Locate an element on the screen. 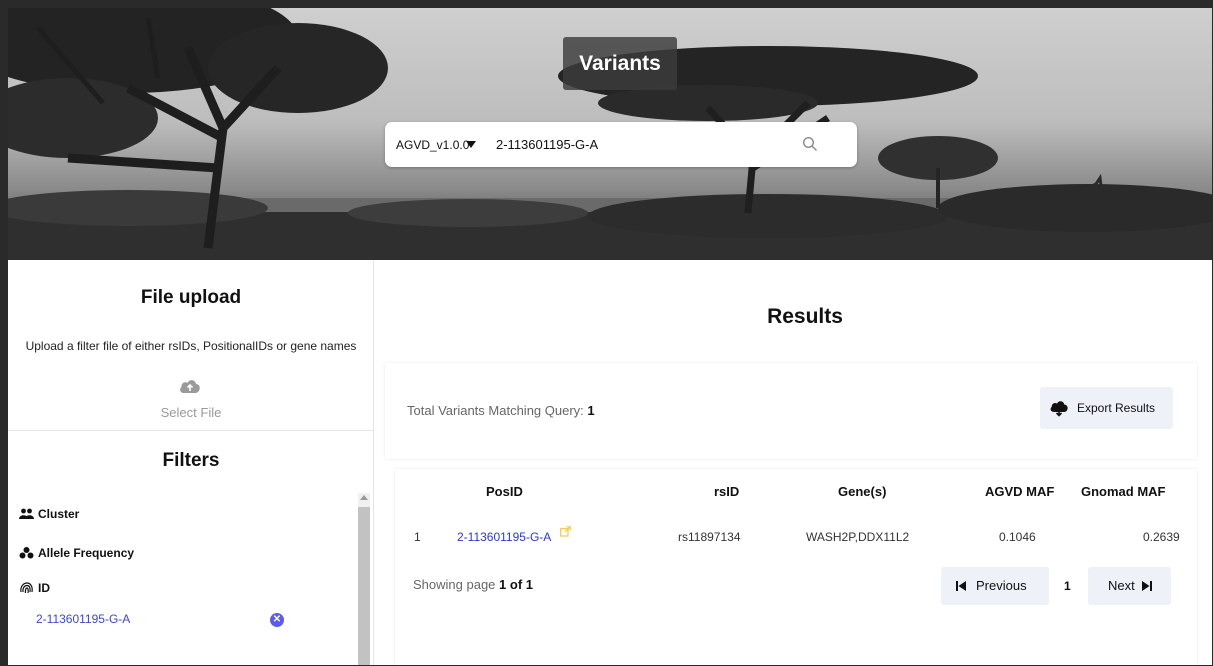 This screenshot has width=1213, height=666. scroll-thumb is located at coordinates (364, 586).